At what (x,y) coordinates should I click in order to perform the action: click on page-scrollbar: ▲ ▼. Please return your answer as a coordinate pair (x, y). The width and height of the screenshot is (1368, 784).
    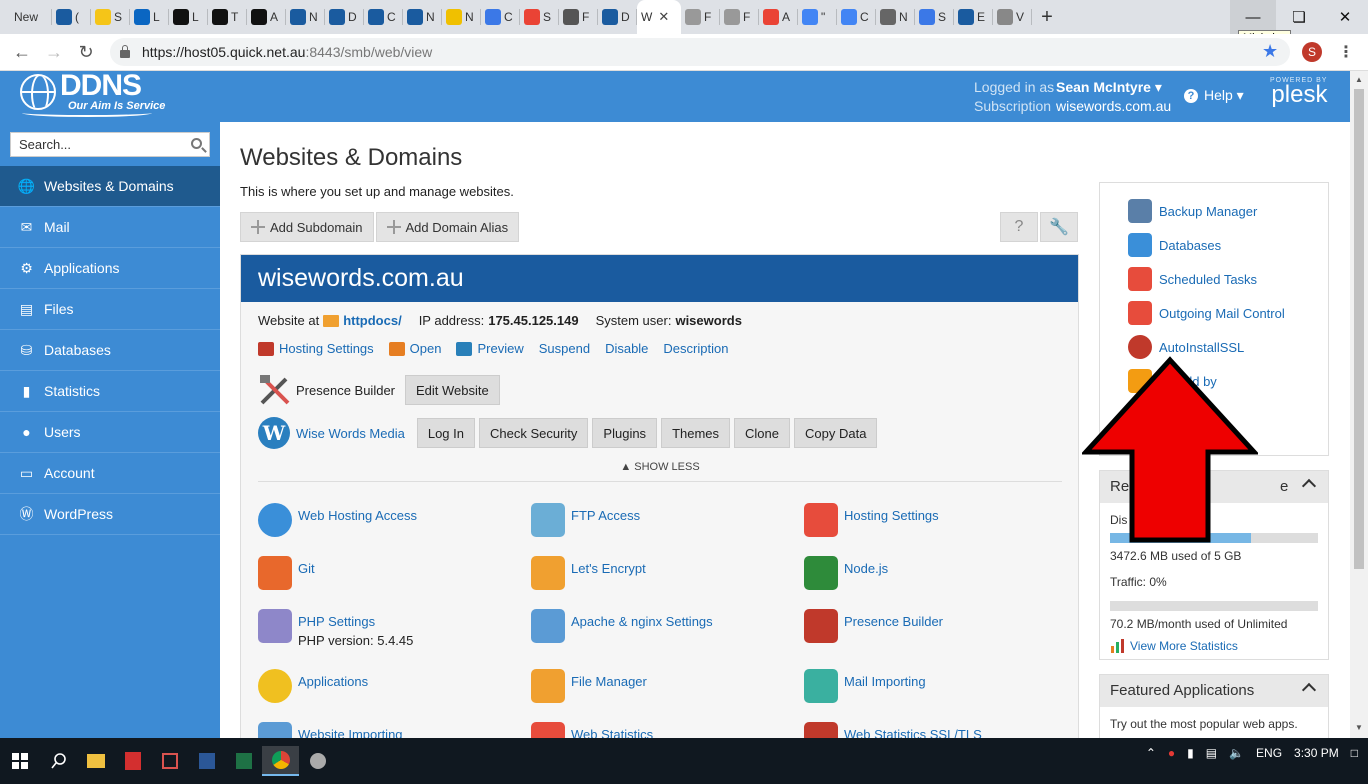
    Looking at the image, I should click on (1359, 404).